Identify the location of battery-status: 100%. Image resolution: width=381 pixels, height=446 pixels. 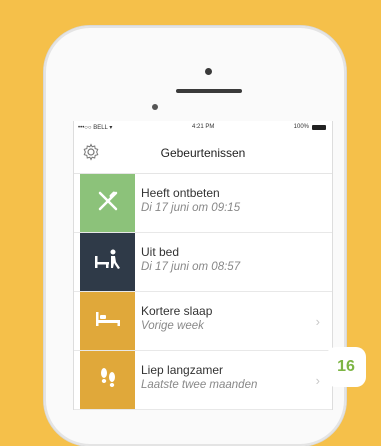
(310, 127).